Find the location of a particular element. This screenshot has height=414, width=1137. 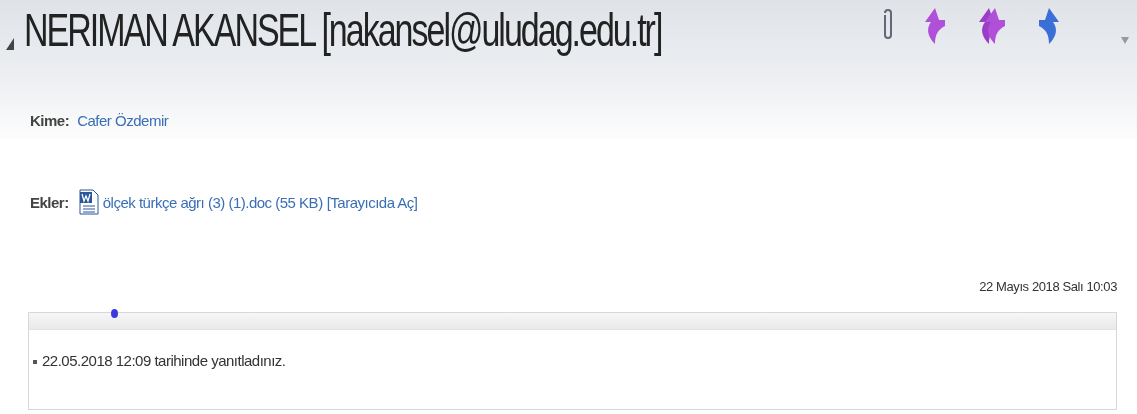

attachments-label: Ekler: is located at coordinates (49, 202).